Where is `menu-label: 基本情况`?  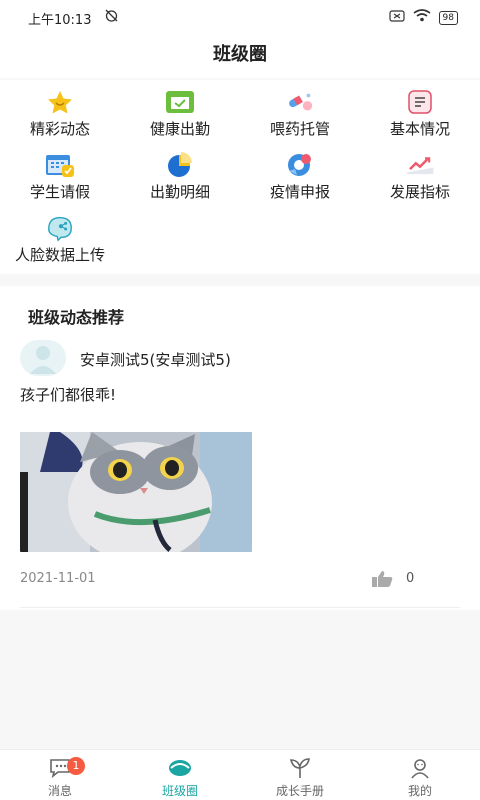 menu-label: 基本情况 is located at coordinates (419, 129).